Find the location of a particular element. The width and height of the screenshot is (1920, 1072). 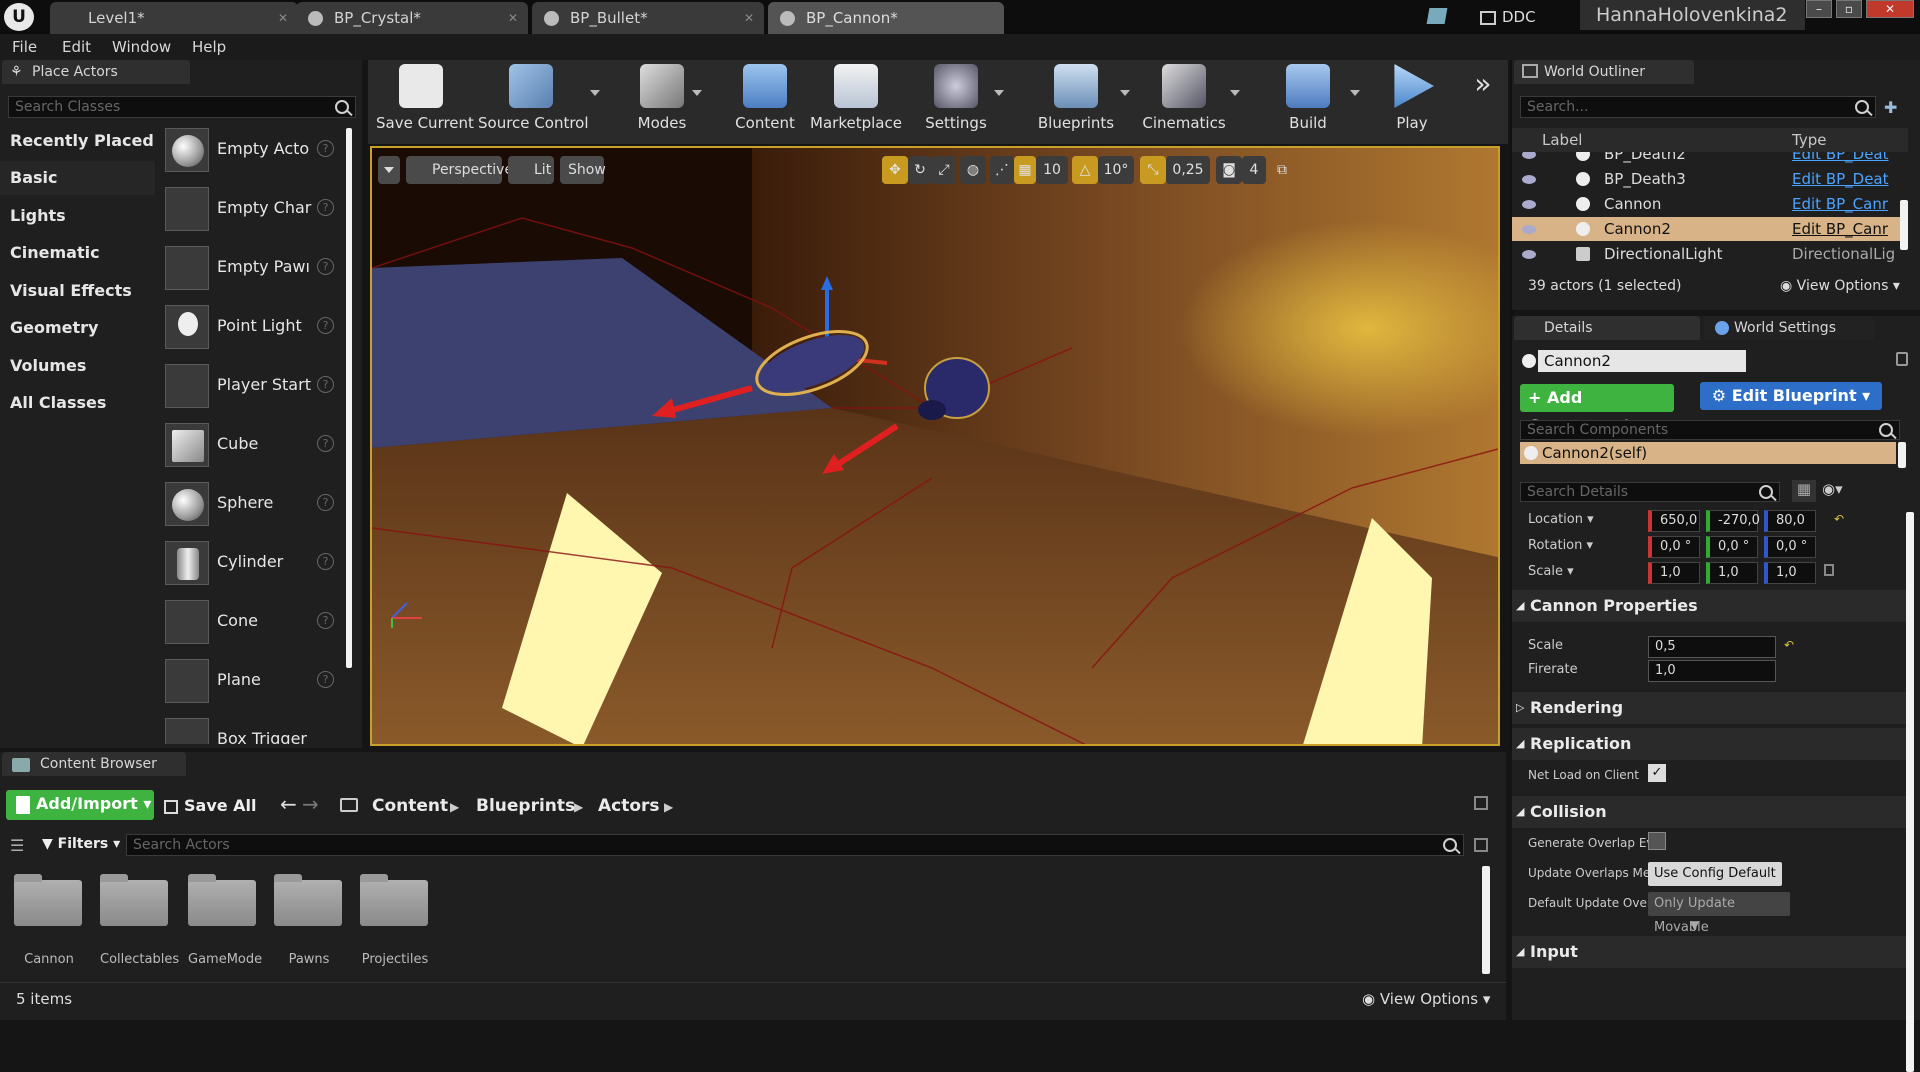

filters-button: ▼ Filters ▾ is located at coordinates (82, 844).